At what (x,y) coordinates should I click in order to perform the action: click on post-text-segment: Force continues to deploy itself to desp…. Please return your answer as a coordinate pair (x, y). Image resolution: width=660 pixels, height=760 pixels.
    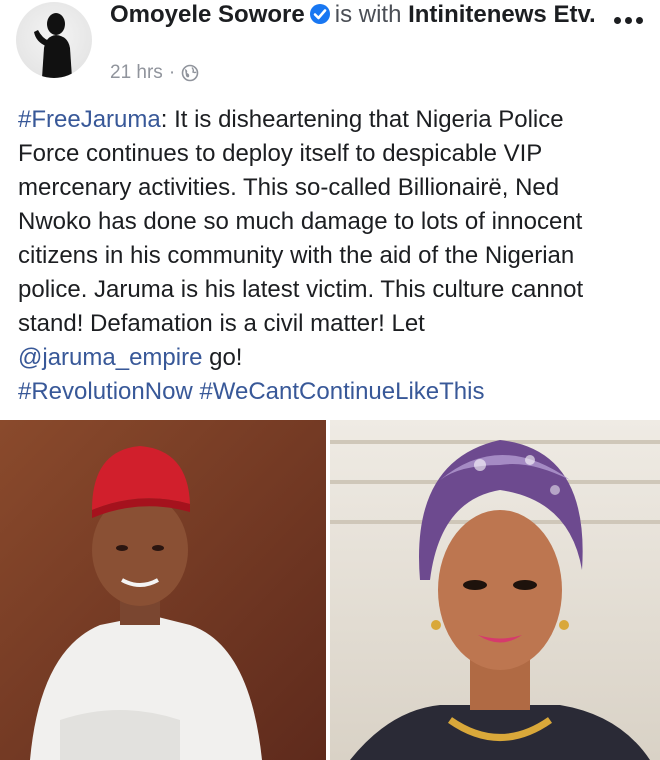
    Looking at the image, I should click on (280, 153).